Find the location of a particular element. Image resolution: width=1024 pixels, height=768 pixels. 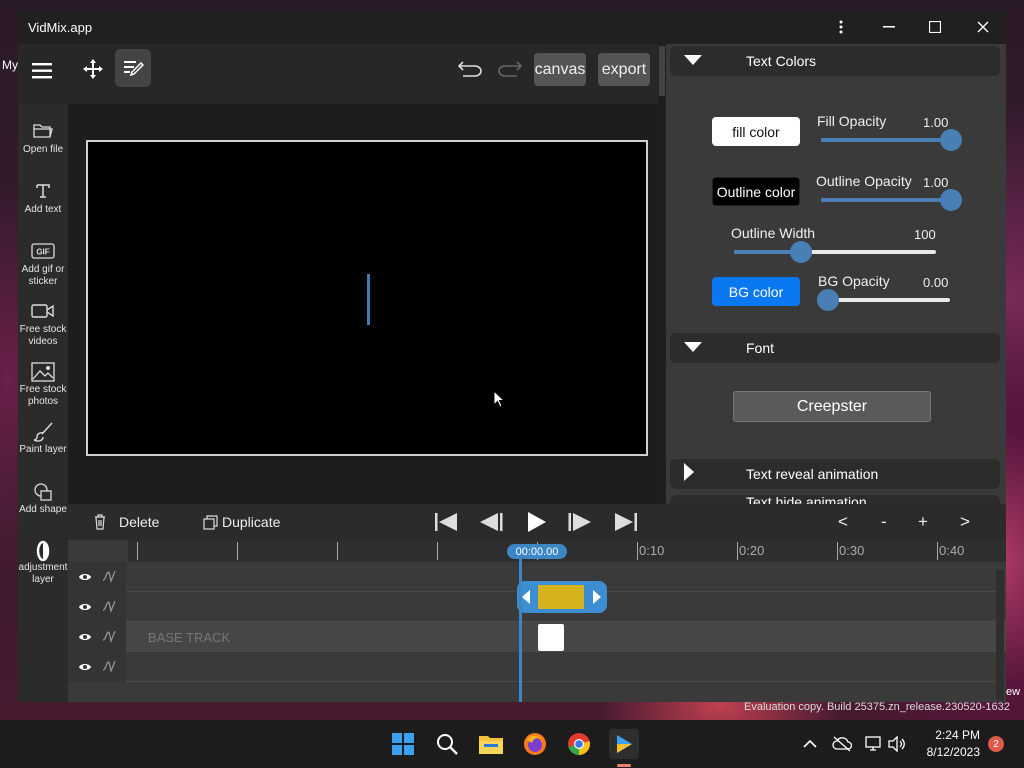

fill-opacity-label: Fill Opacity is located at coordinates (852, 121).